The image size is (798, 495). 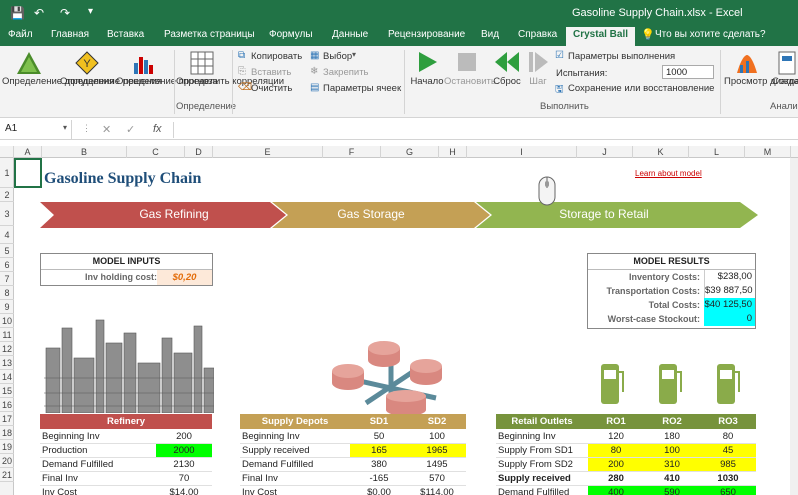 What do you see at coordinates (184, 277) in the screenshot?
I see `inv-holding-cost-input: $0,20` at bounding box center [184, 277].